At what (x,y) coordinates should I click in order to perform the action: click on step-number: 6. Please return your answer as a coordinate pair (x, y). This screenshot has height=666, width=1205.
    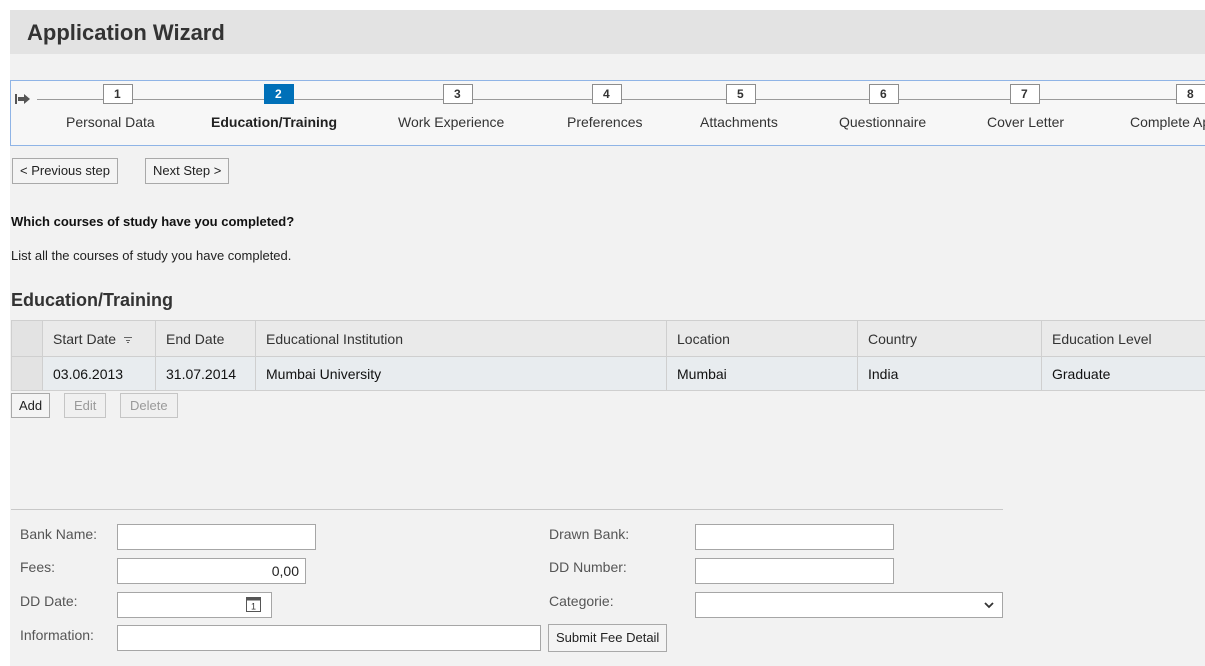
    Looking at the image, I should click on (884, 94).